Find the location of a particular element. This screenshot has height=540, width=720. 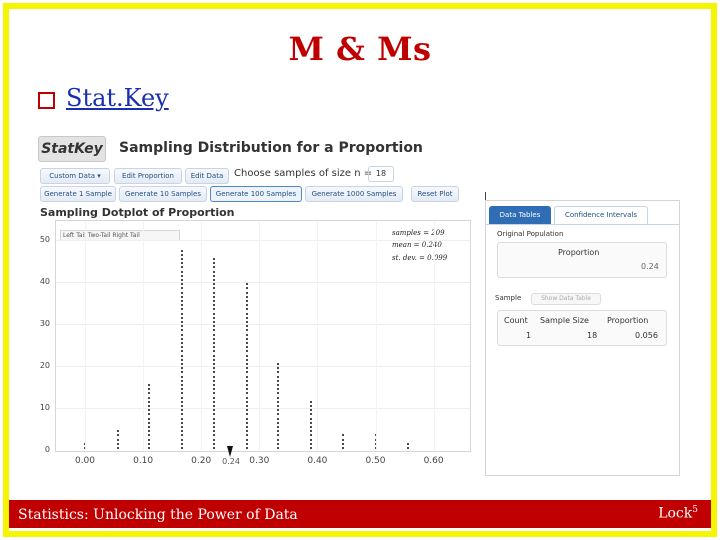

table-cell-proportion: 0.056 is located at coordinates (646, 335).